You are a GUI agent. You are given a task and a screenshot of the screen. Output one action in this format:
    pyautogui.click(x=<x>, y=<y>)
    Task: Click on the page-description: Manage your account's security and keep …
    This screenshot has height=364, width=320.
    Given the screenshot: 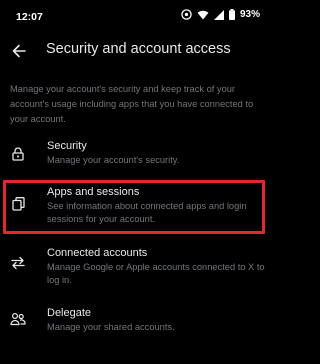 What is the action you would take?
    pyautogui.click(x=132, y=104)
    